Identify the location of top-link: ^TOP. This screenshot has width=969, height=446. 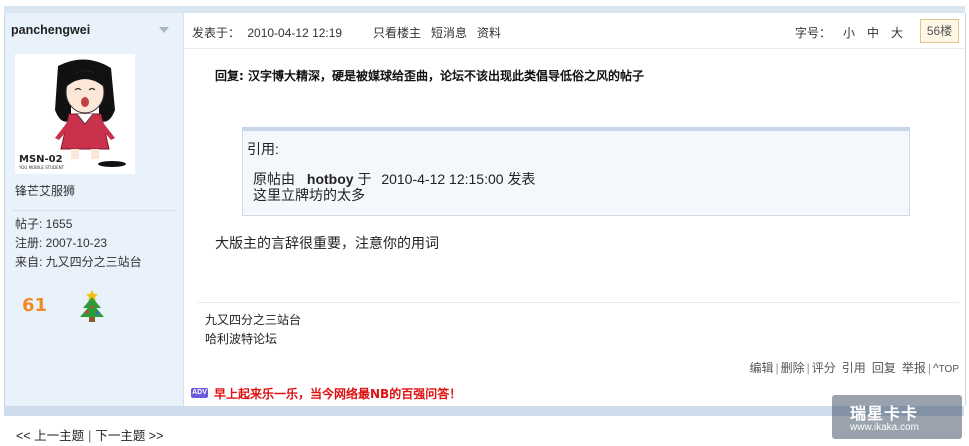
(946, 368).